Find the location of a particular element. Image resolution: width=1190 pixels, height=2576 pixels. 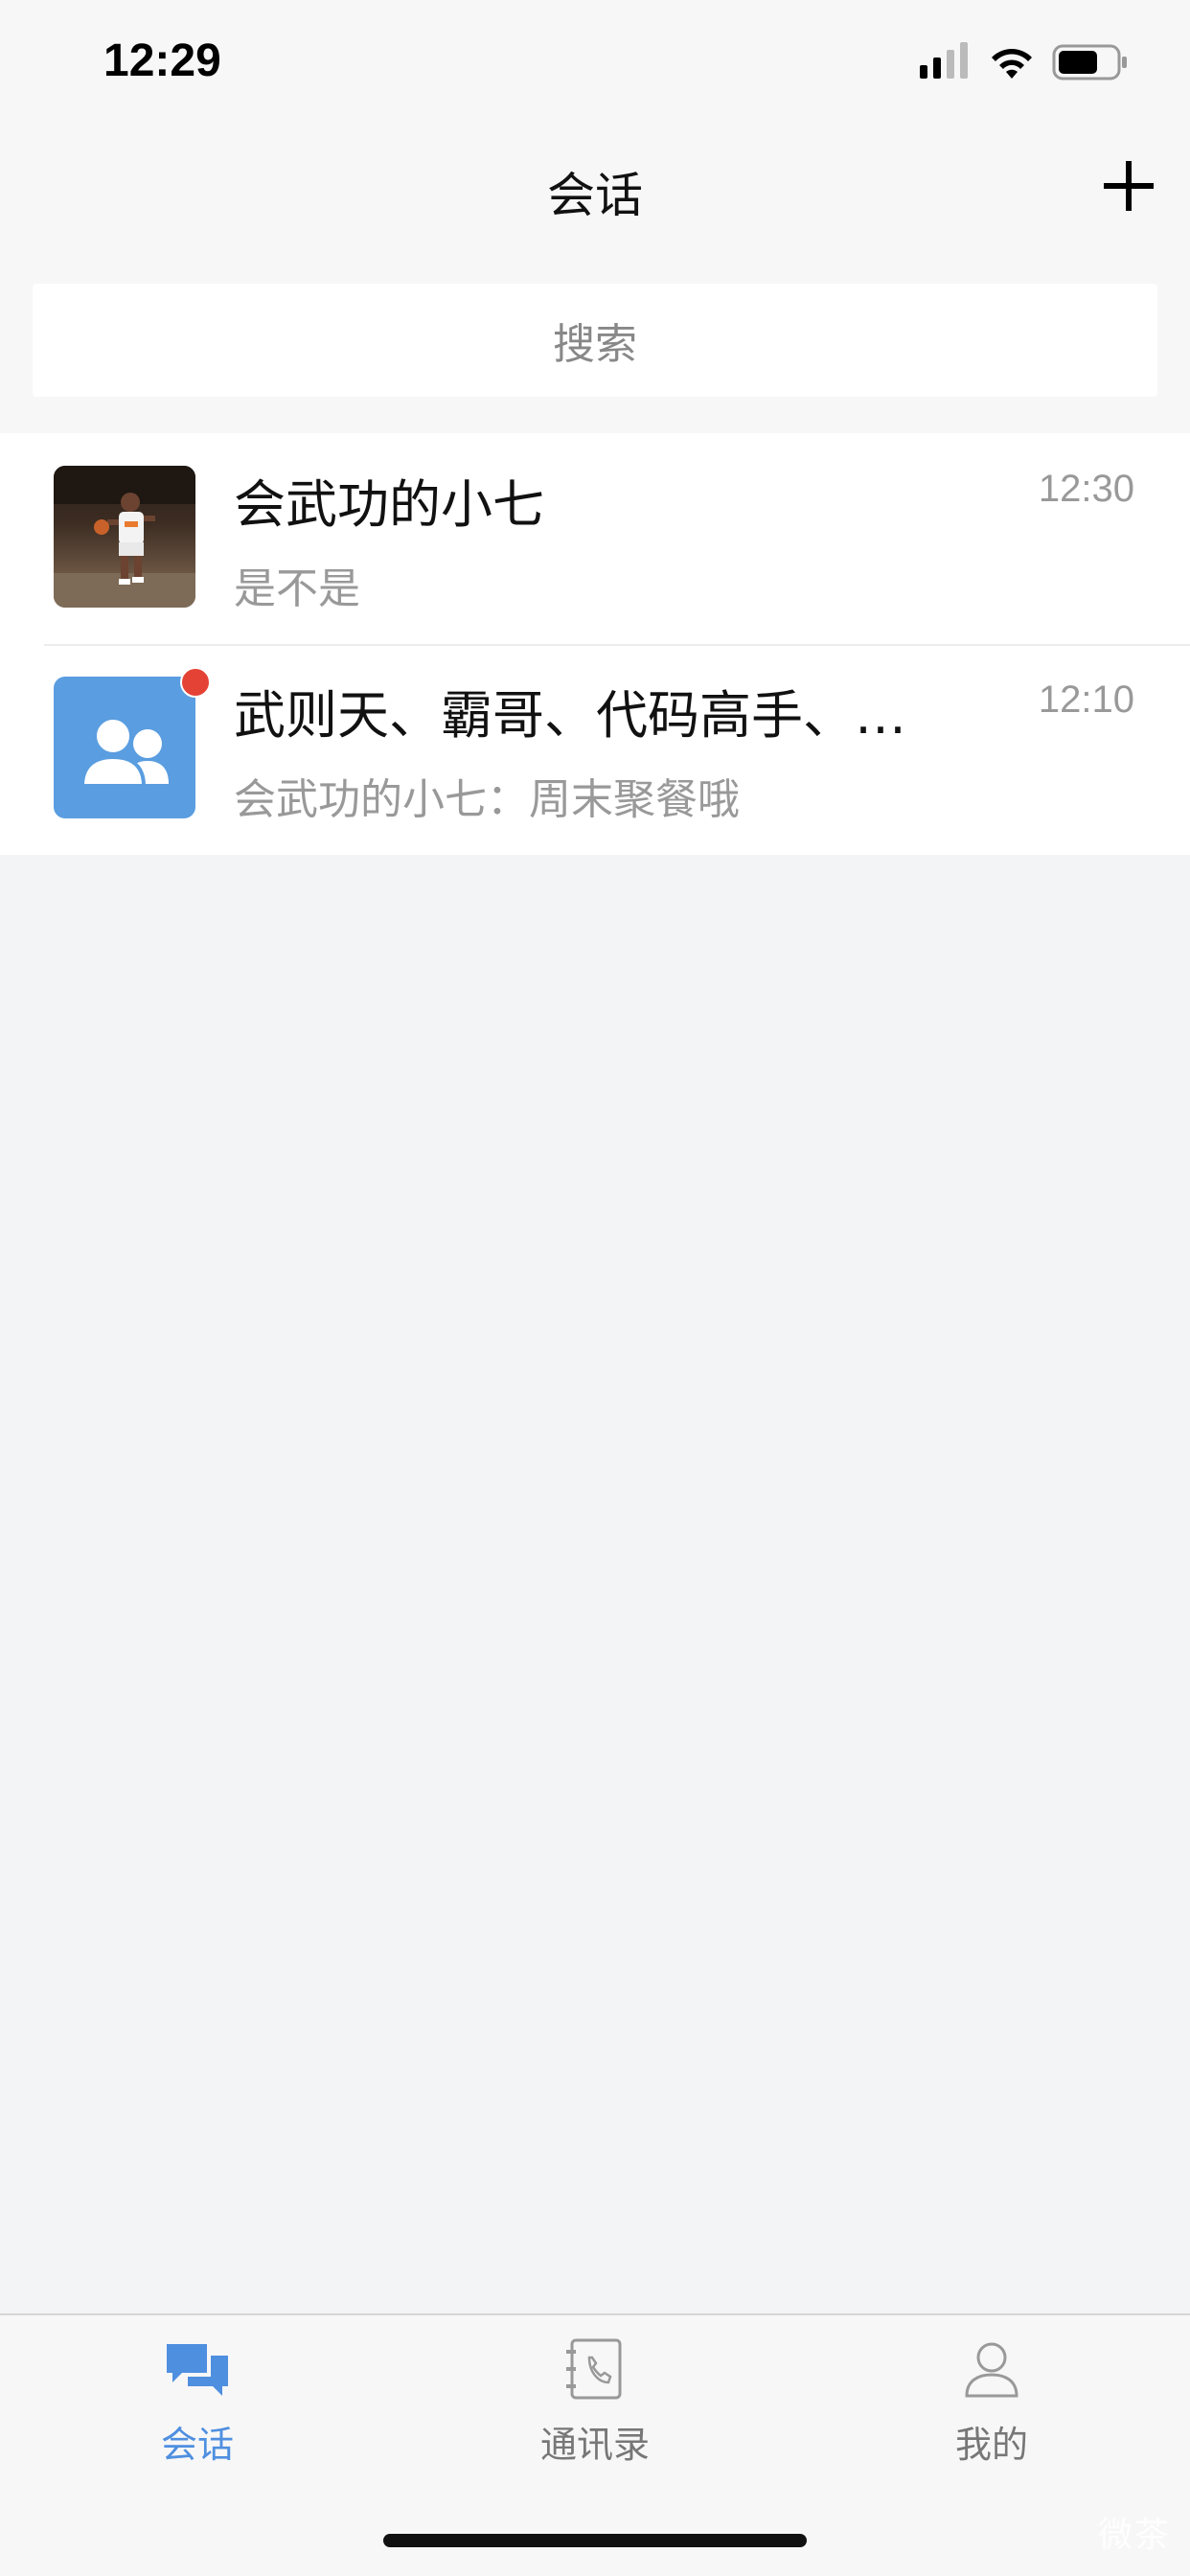

conversation-name: 会武功的小七 is located at coordinates (389, 504).